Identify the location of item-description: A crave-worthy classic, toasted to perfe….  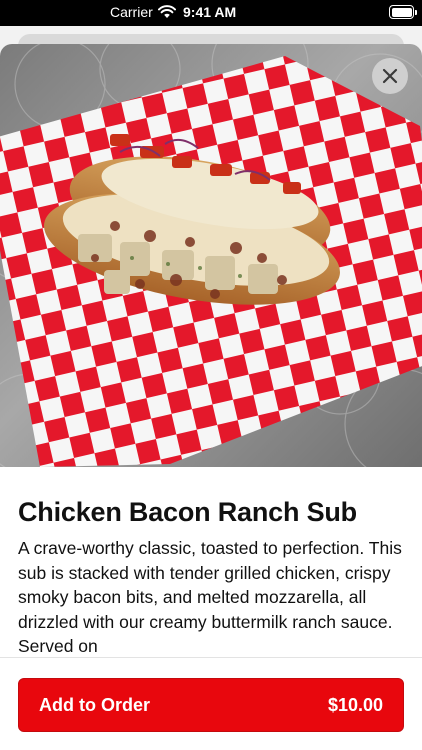
(210, 597).